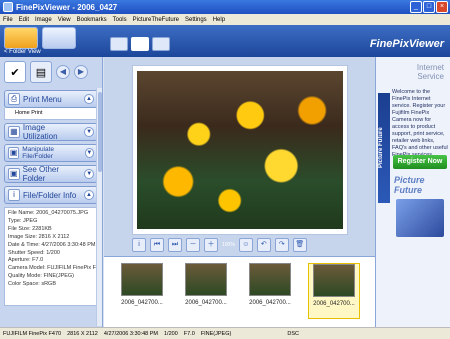  Describe the element at coordinates (24, 20) in the screenshot. I see `menu-edit: Edit` at that location.